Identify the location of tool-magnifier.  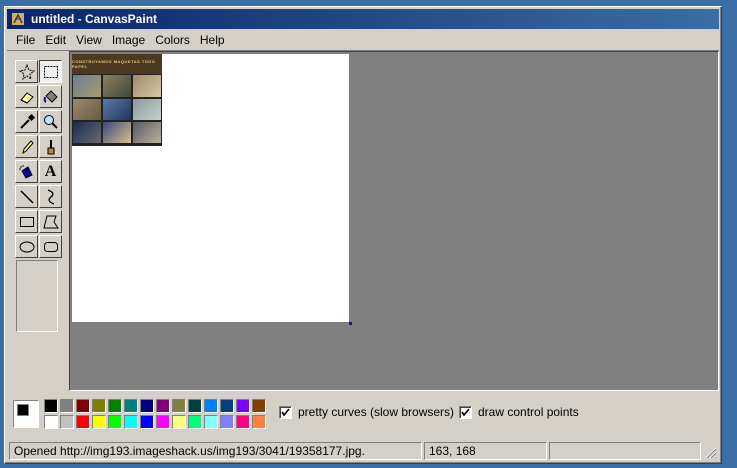
(50, 121).